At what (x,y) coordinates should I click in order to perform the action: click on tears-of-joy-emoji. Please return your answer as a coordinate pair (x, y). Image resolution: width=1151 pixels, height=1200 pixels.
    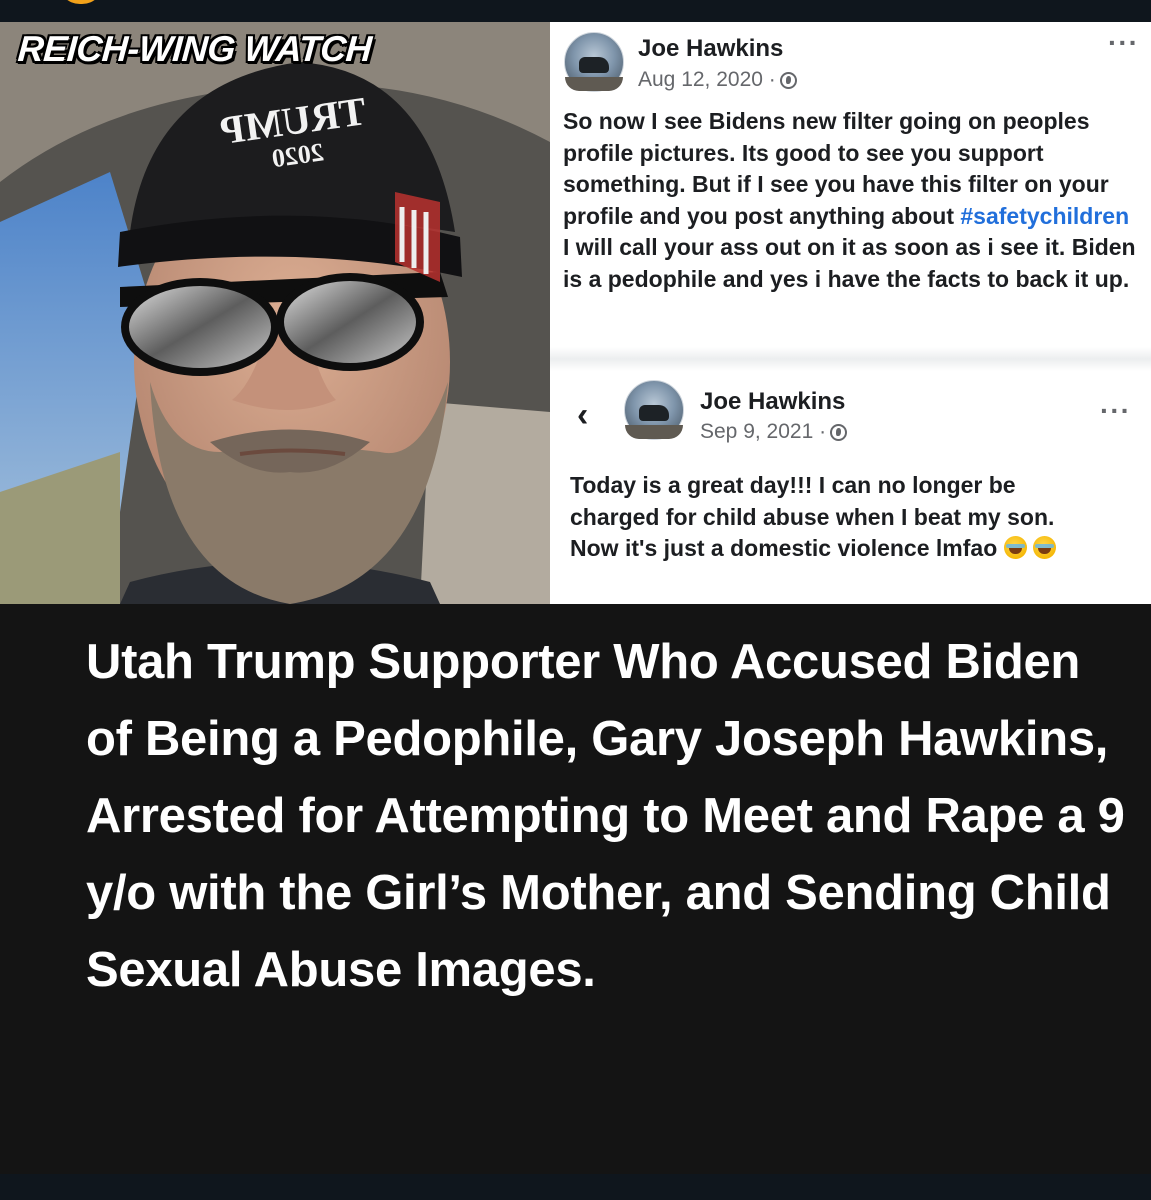
    Looking at the image, I should click on (1045, 547).